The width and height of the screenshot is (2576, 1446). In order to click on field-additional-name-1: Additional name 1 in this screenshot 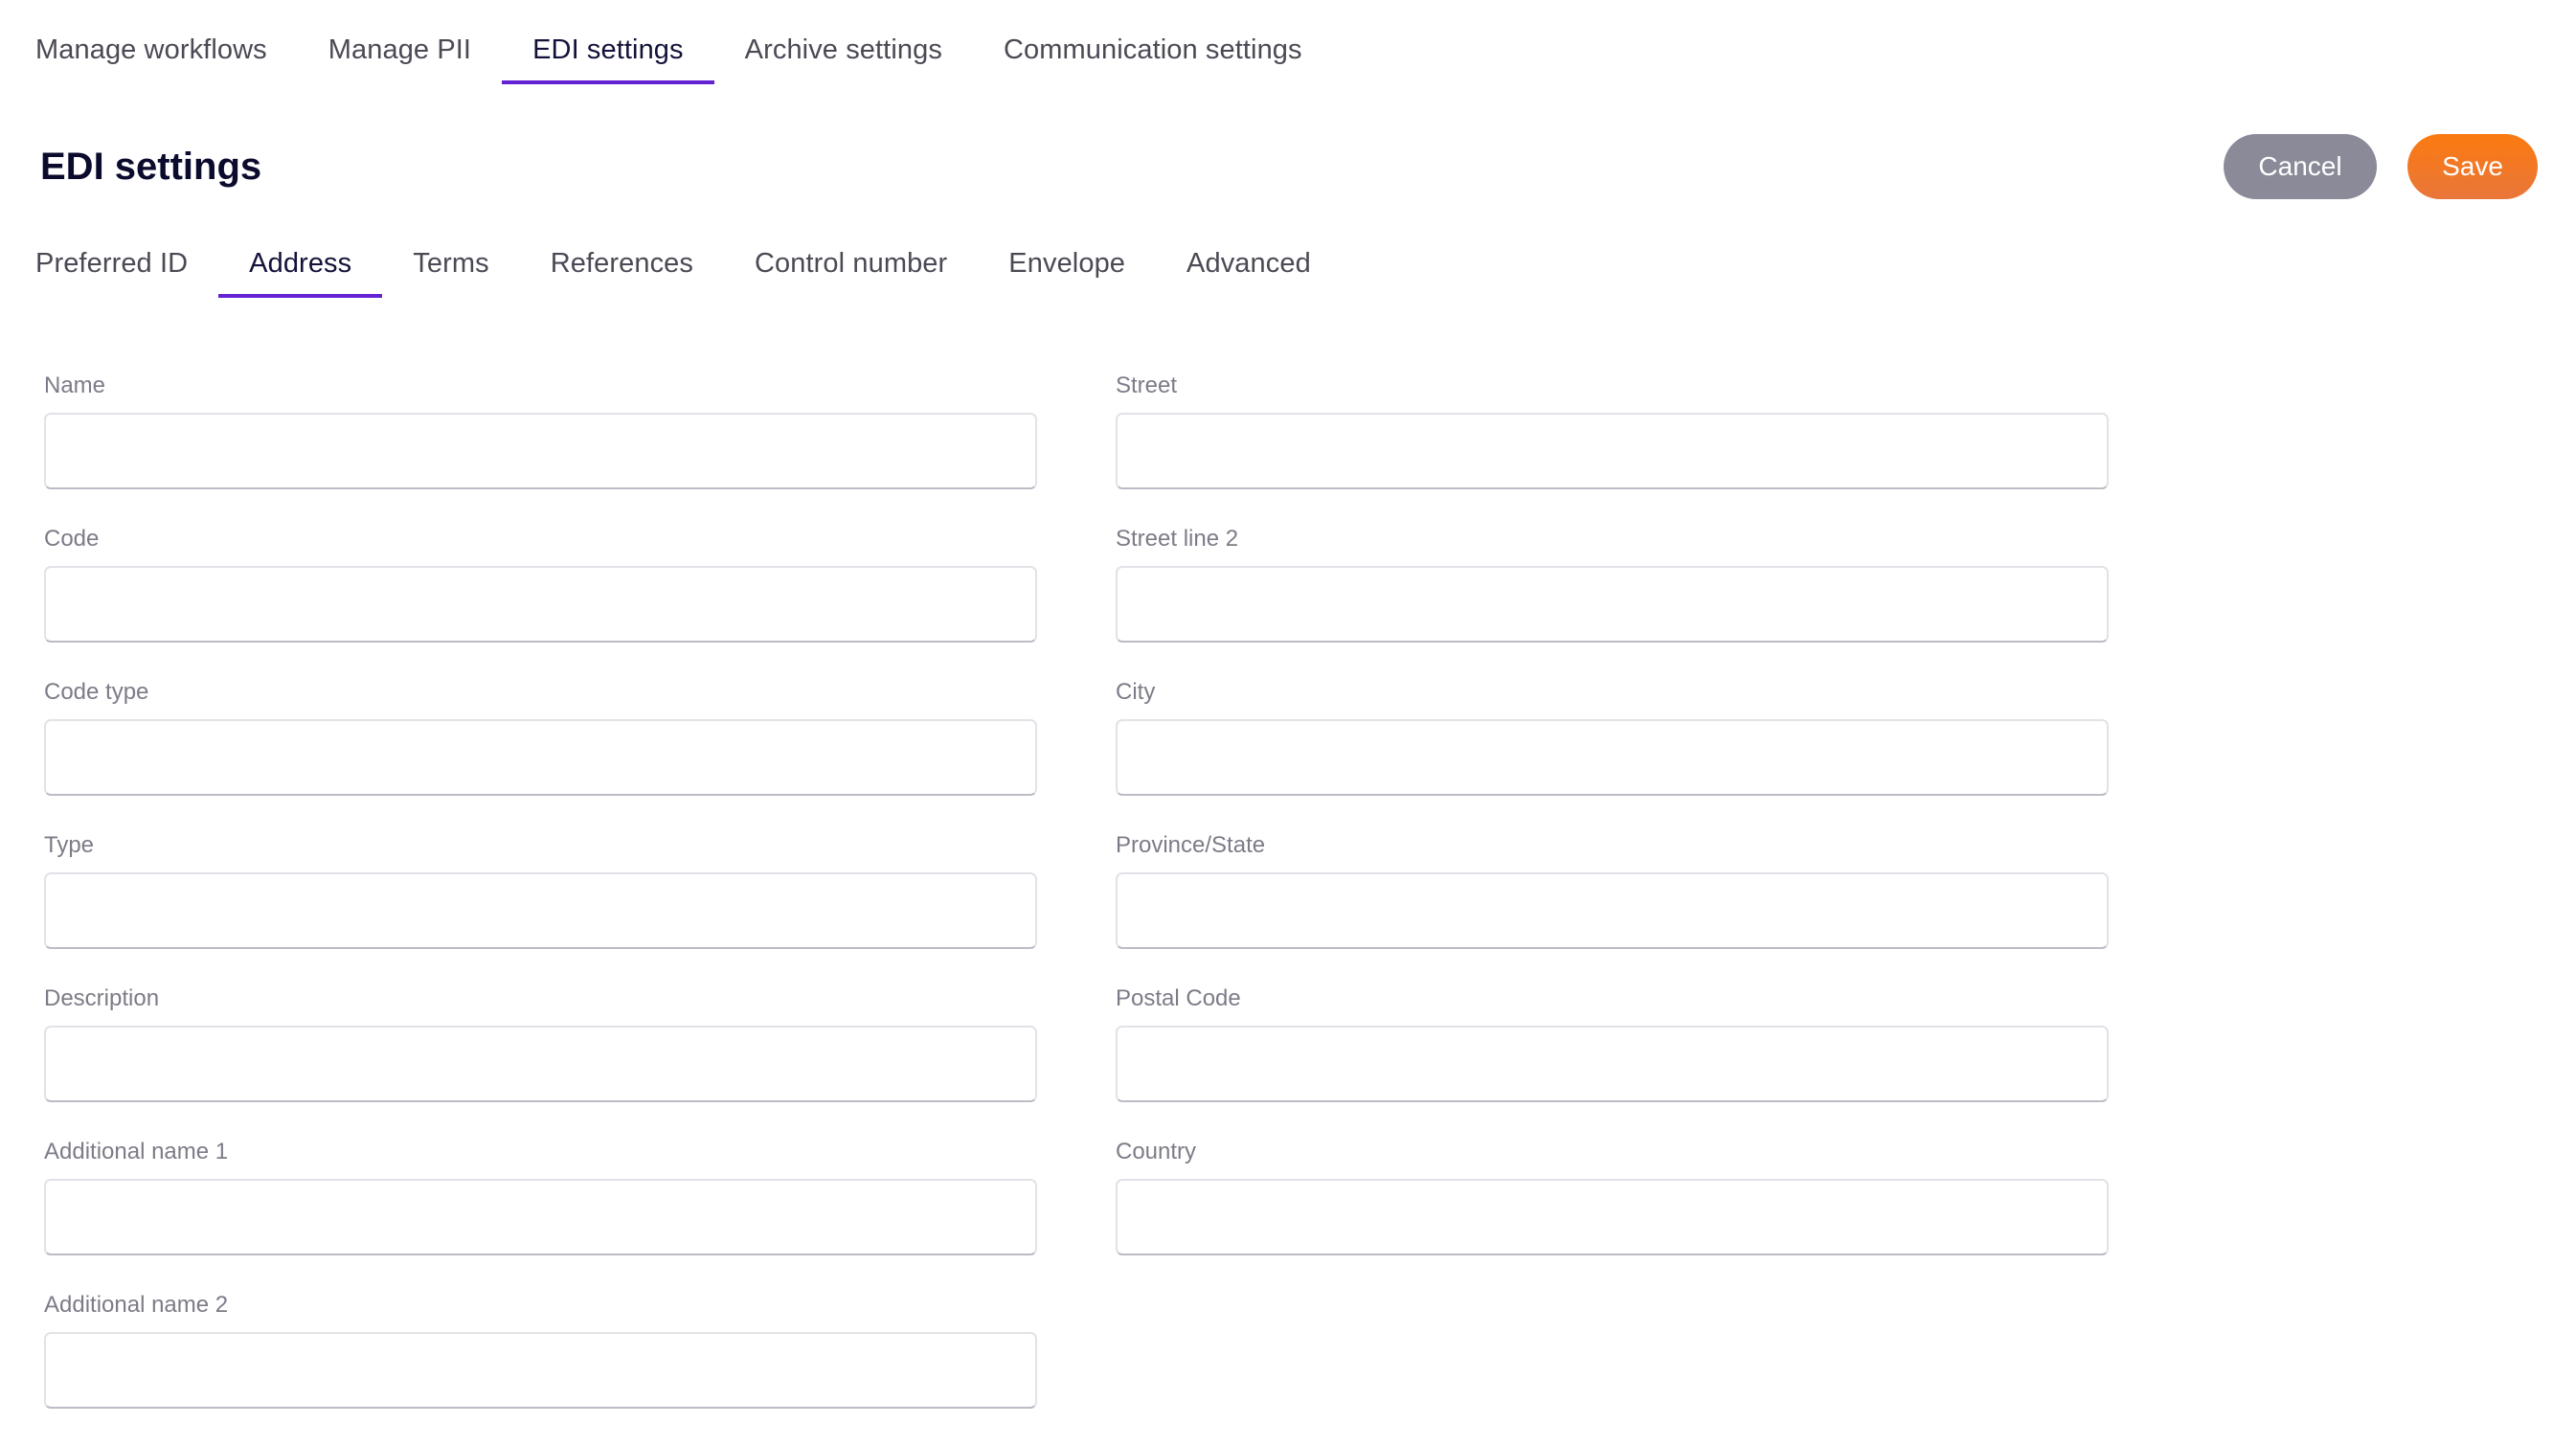, I will do `click(540, 1214)`.